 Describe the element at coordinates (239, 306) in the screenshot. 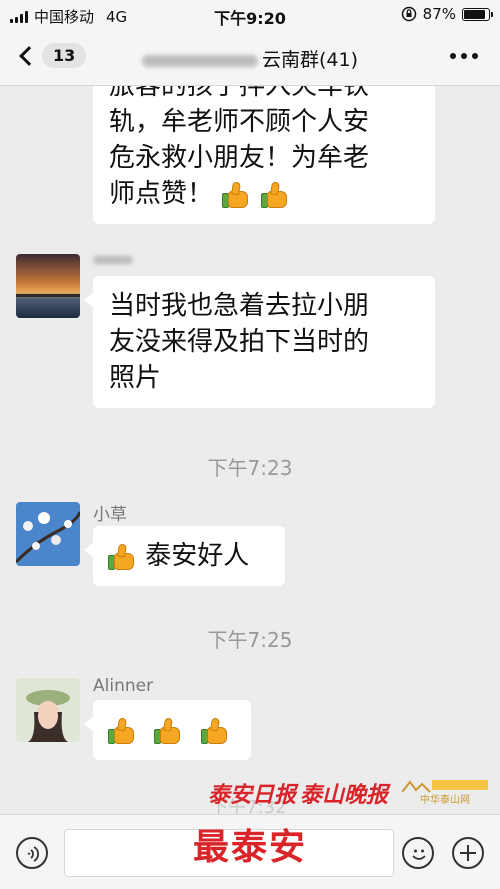

I see `message-line: 当时我也急着去拉小朋` at that location.